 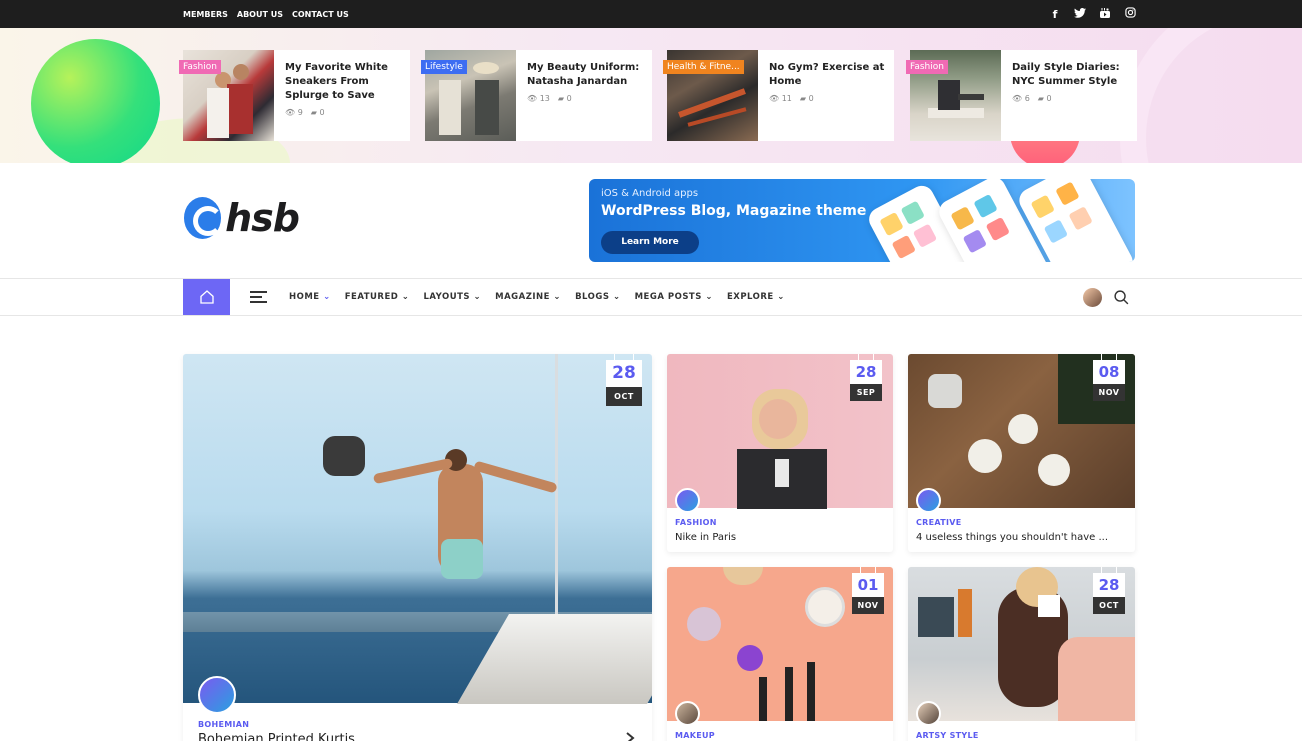 I want to click on banner-learn-more-button: Learn More, so click(x=650, y=242).